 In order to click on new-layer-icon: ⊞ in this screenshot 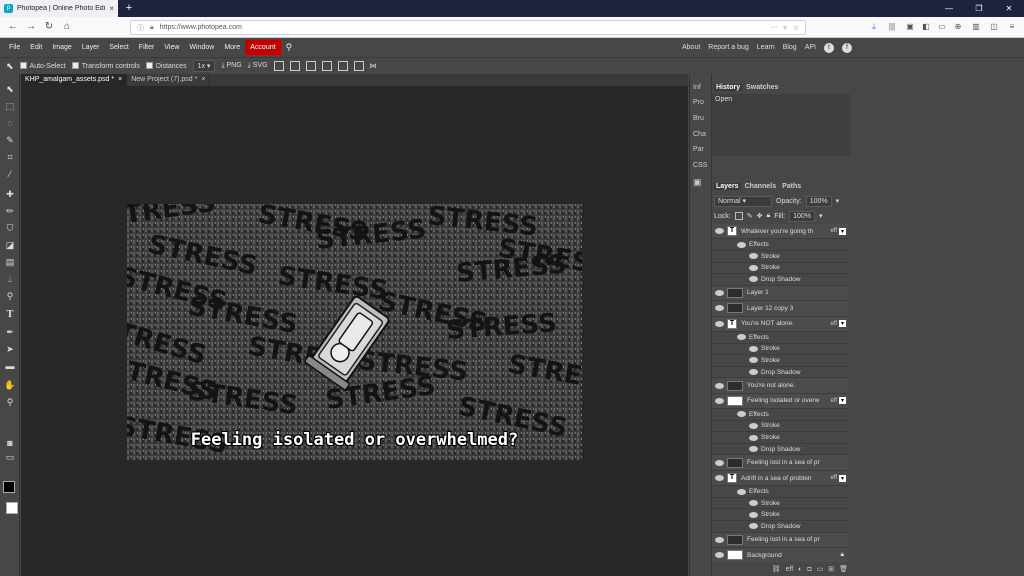, I will do `click(831, 569)`.